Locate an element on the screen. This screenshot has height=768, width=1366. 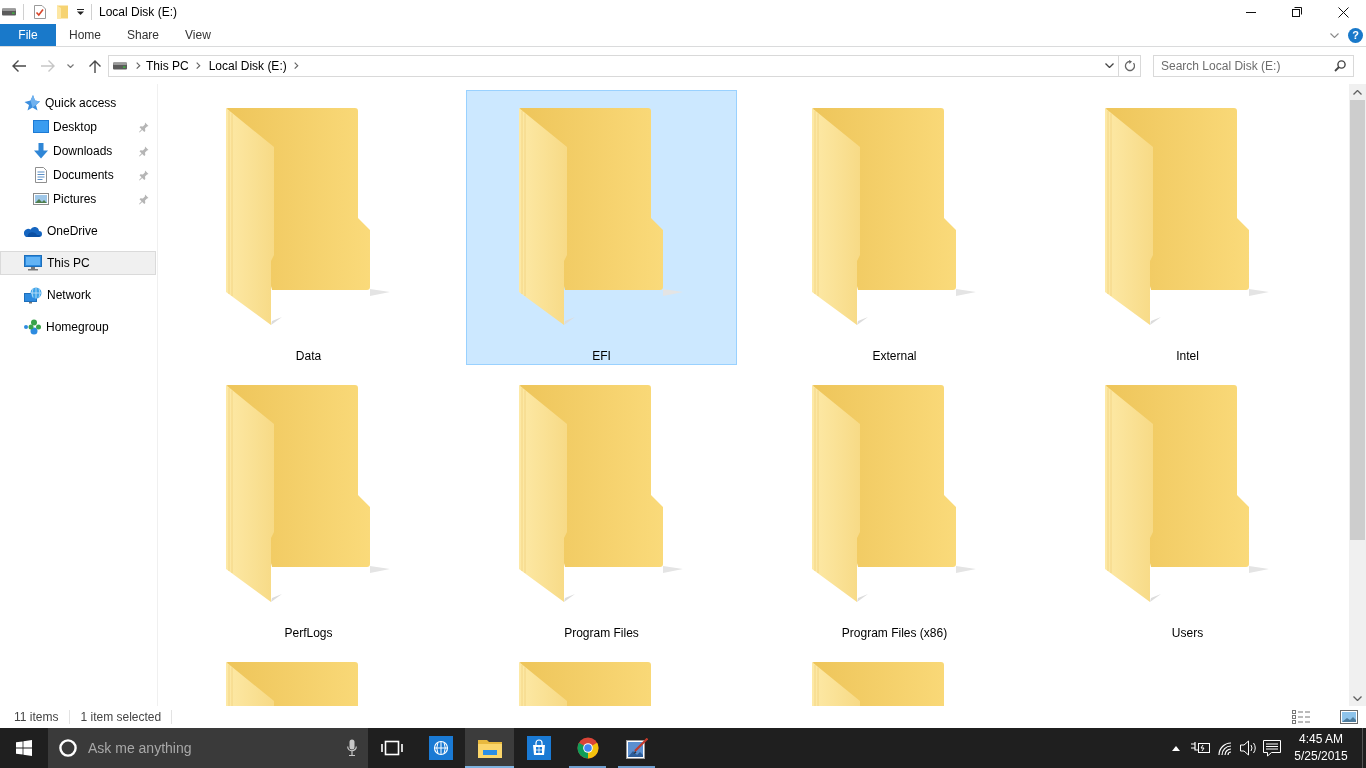
close-icon is located at coordinates (1343, 12).